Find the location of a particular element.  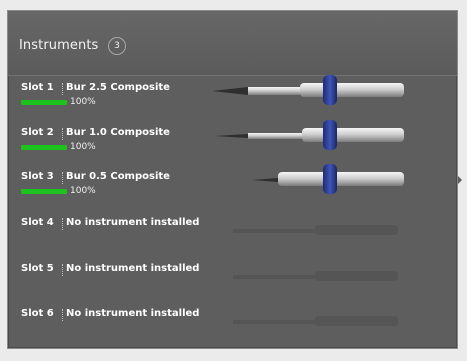

tool-name: Bur 2.5 Composite is located at coordinates (118, 87).